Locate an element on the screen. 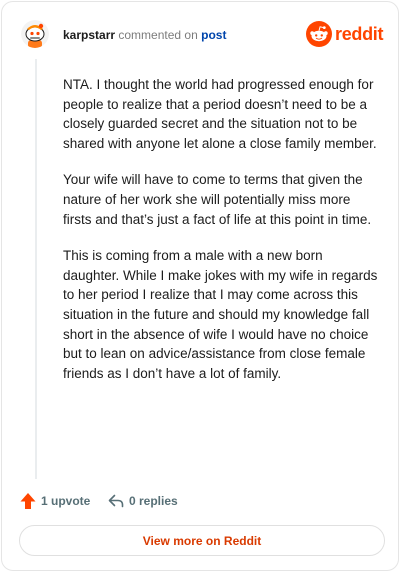  reddit-snoo-icon is located at coordinates (319, 34).